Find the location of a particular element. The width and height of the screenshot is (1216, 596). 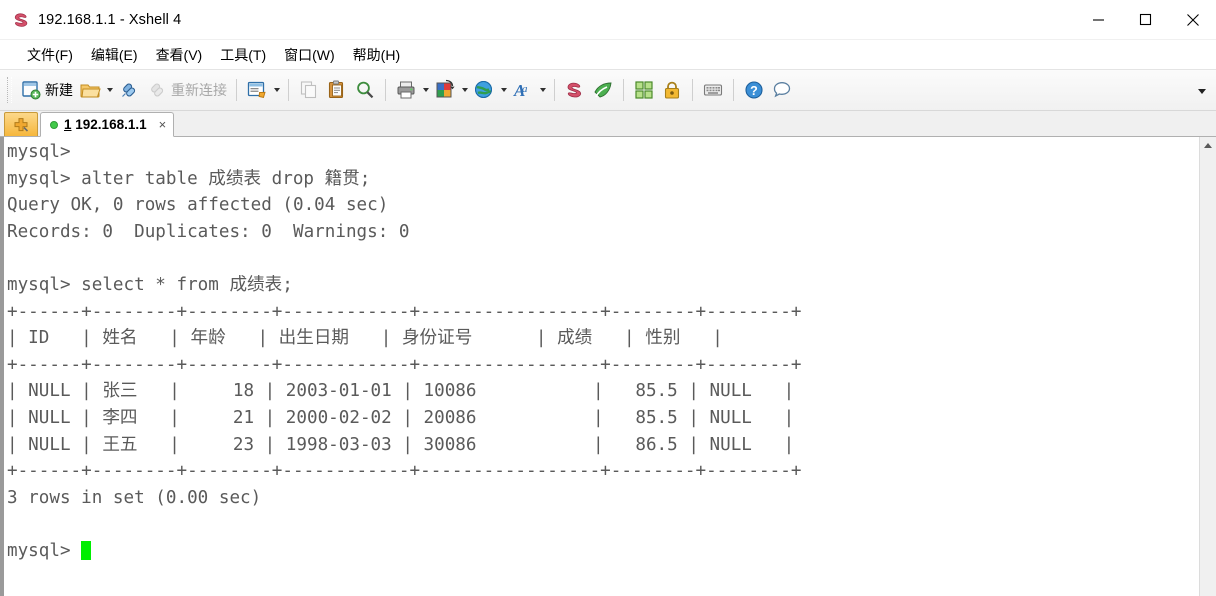

new-tab-button is located at coordinates (21, 124).